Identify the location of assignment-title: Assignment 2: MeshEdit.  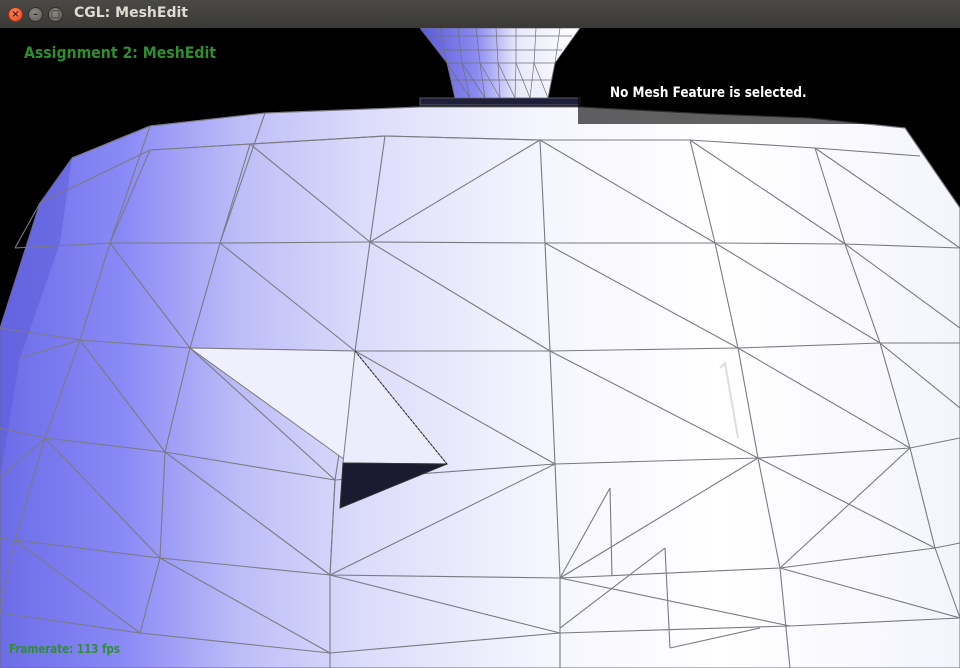
(120, 52).